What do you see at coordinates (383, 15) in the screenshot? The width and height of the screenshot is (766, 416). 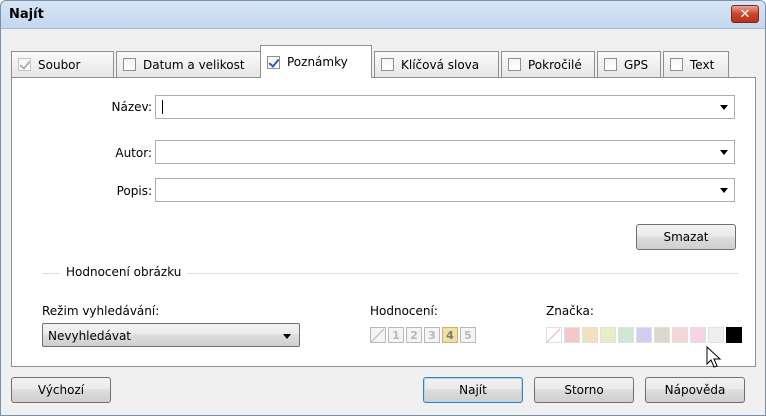 I see `title-bar: Najít ✕` at bounding box center [383, 15].